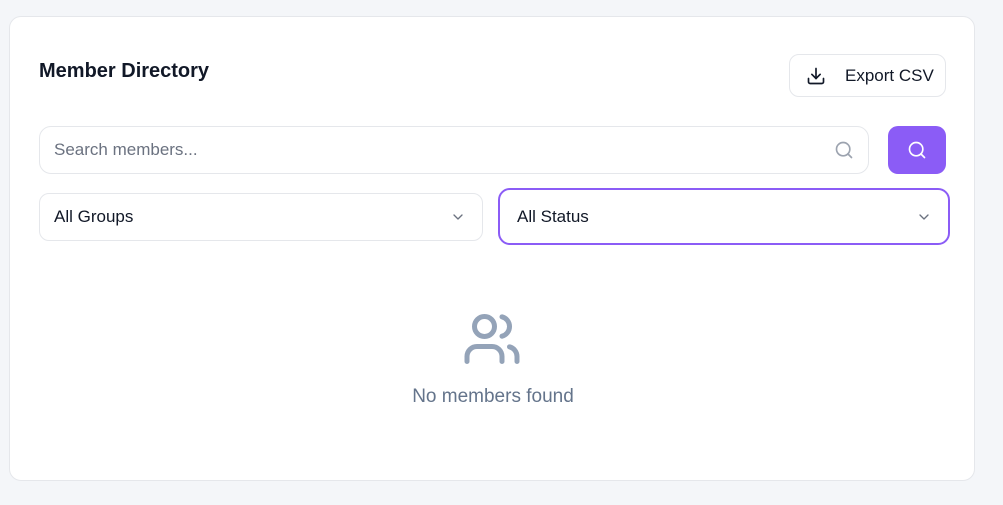  I want to click on download-icon, so click(816, 76).